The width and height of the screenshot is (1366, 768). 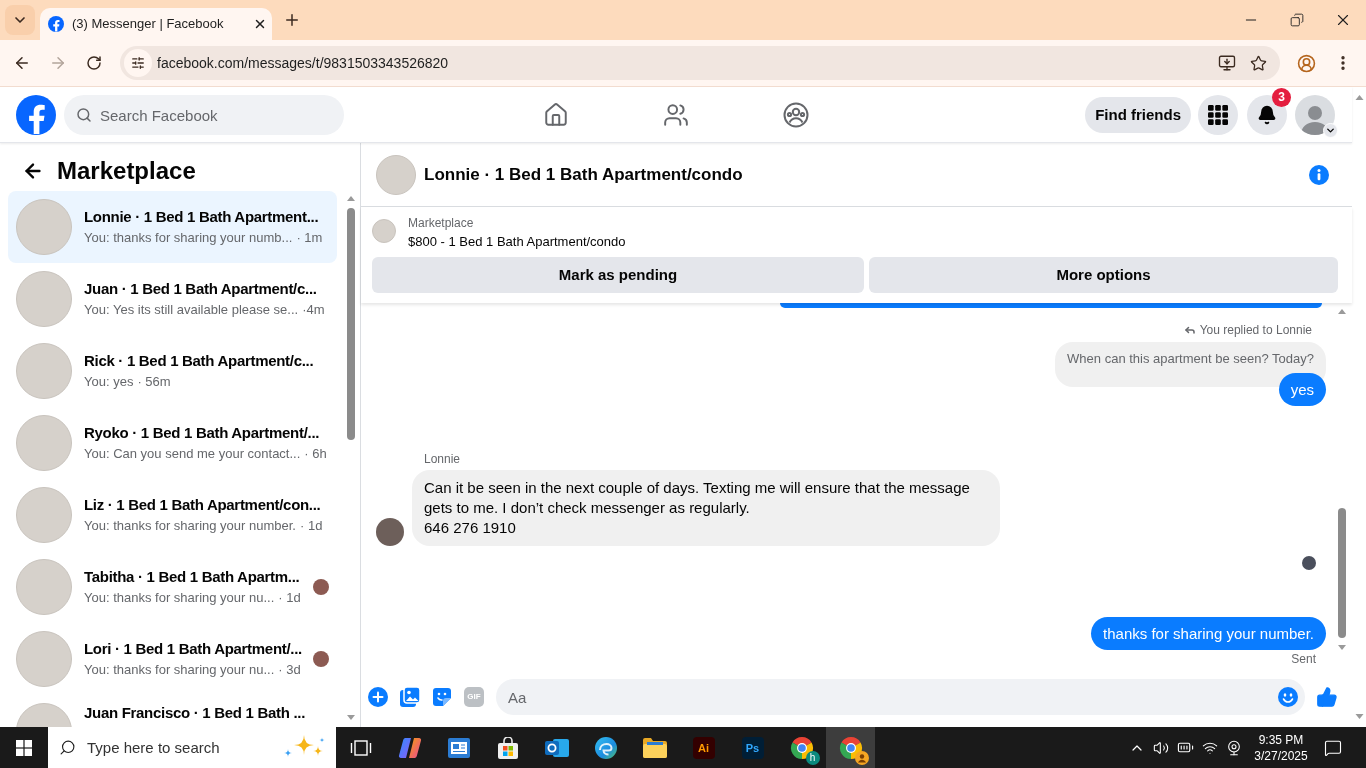 What do you see at coordinates (94, 63) in the screenshot?
I see `reload-icon` at bounding box center [94, 63].